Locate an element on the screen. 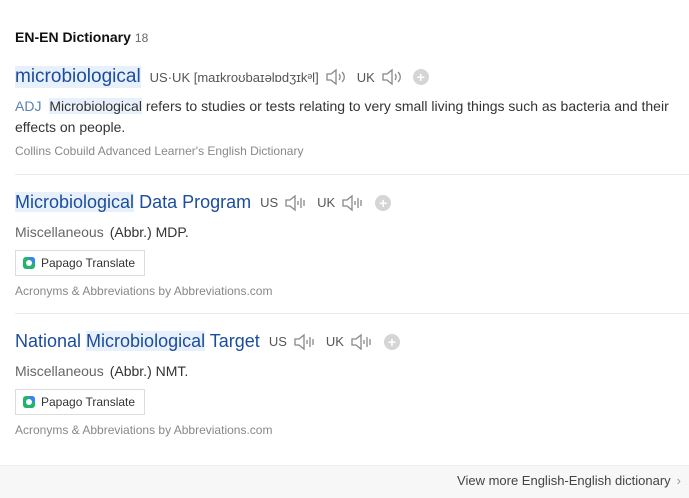 The image size is (689, 498). abbr-row: Miscellaneous (Abbr.) NMT. is located at coordinates (352, 371).